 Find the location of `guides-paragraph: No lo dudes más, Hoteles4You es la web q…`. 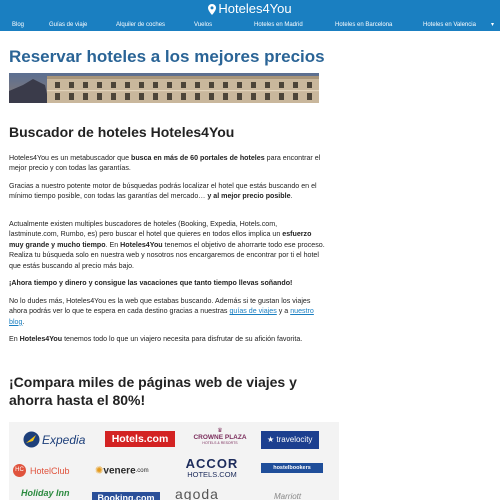

guides-paragraph: No lo dudes más, Hoteles4You es la web q… is located at coordinates (168, 311).